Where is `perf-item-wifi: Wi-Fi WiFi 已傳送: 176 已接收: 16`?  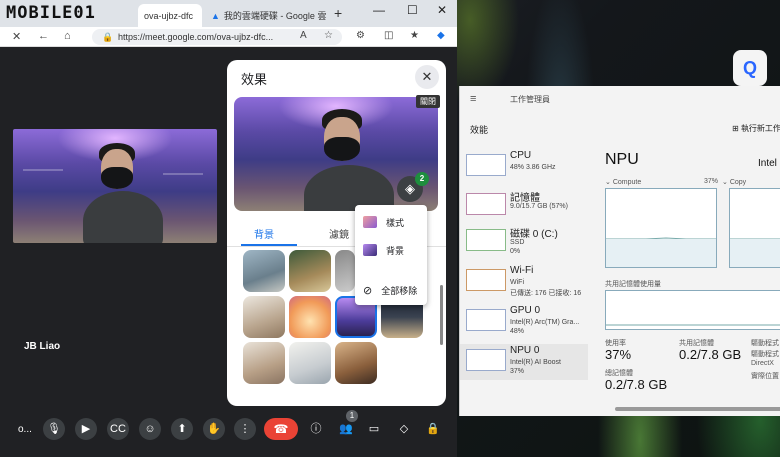 perf-item-wifi: Wi-Fi WiFi 已傳送: 176 已接收: 16 is located at coordinates (525, 281).